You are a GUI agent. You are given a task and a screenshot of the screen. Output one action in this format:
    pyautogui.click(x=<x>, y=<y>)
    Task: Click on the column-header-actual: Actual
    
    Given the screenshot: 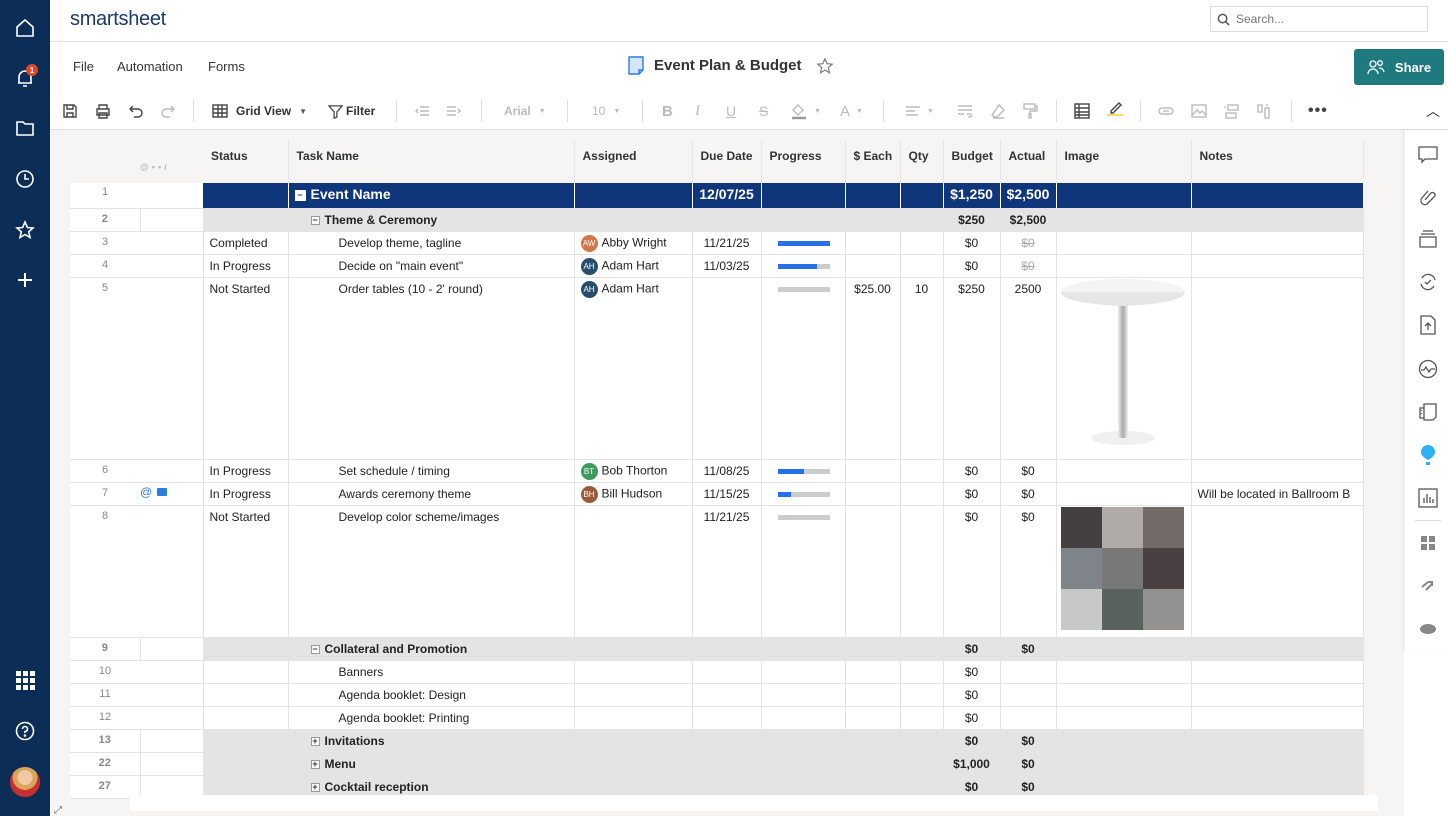 What is the action you would take?
    pyautogui.click(x=1028, y=161)
    